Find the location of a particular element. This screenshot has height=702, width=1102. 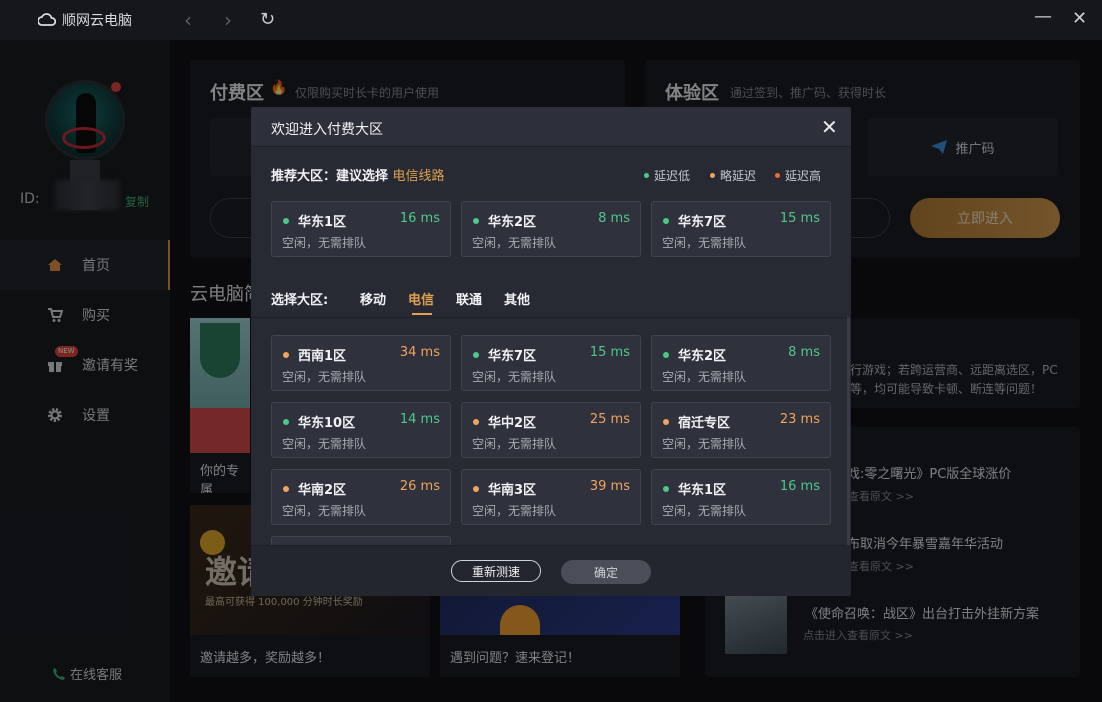

modal-title: 欢迎进入付费大区 is located at coordinates (327, 130).